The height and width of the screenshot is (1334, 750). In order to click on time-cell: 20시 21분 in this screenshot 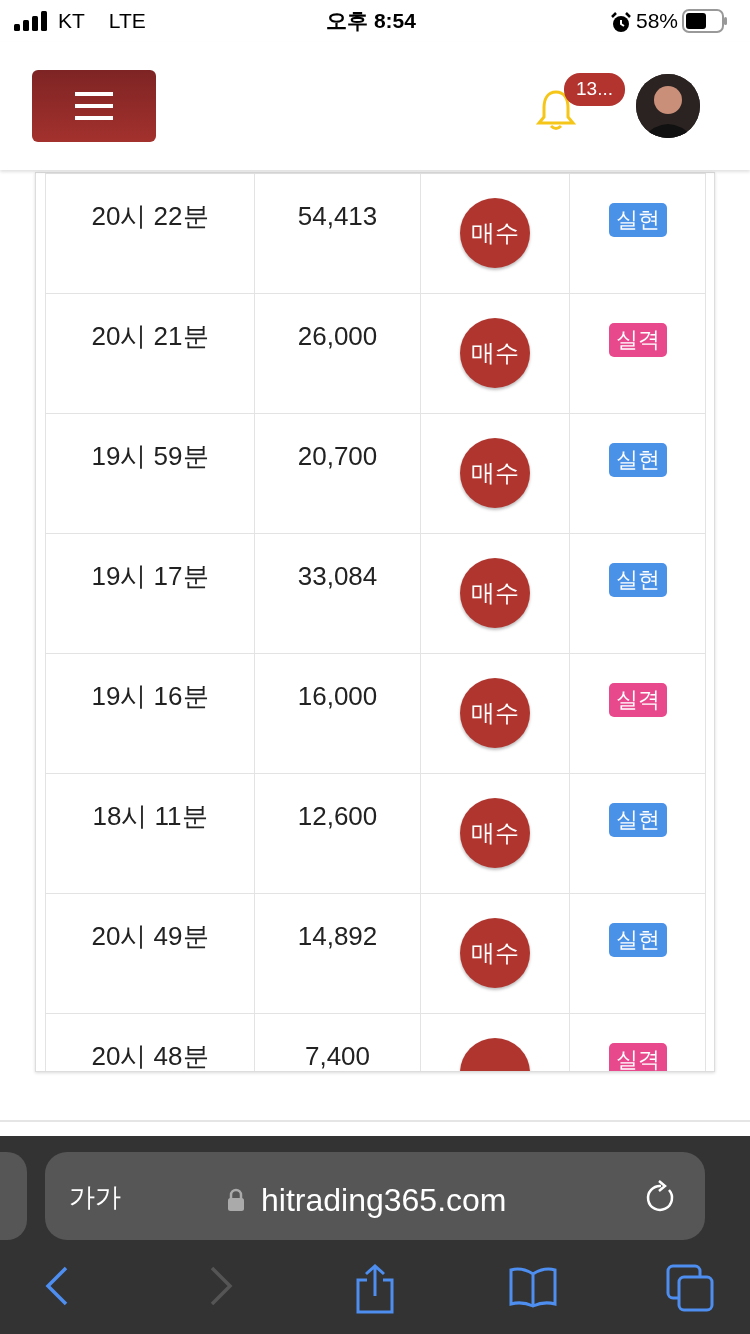, I will do `click(150, 336)`.